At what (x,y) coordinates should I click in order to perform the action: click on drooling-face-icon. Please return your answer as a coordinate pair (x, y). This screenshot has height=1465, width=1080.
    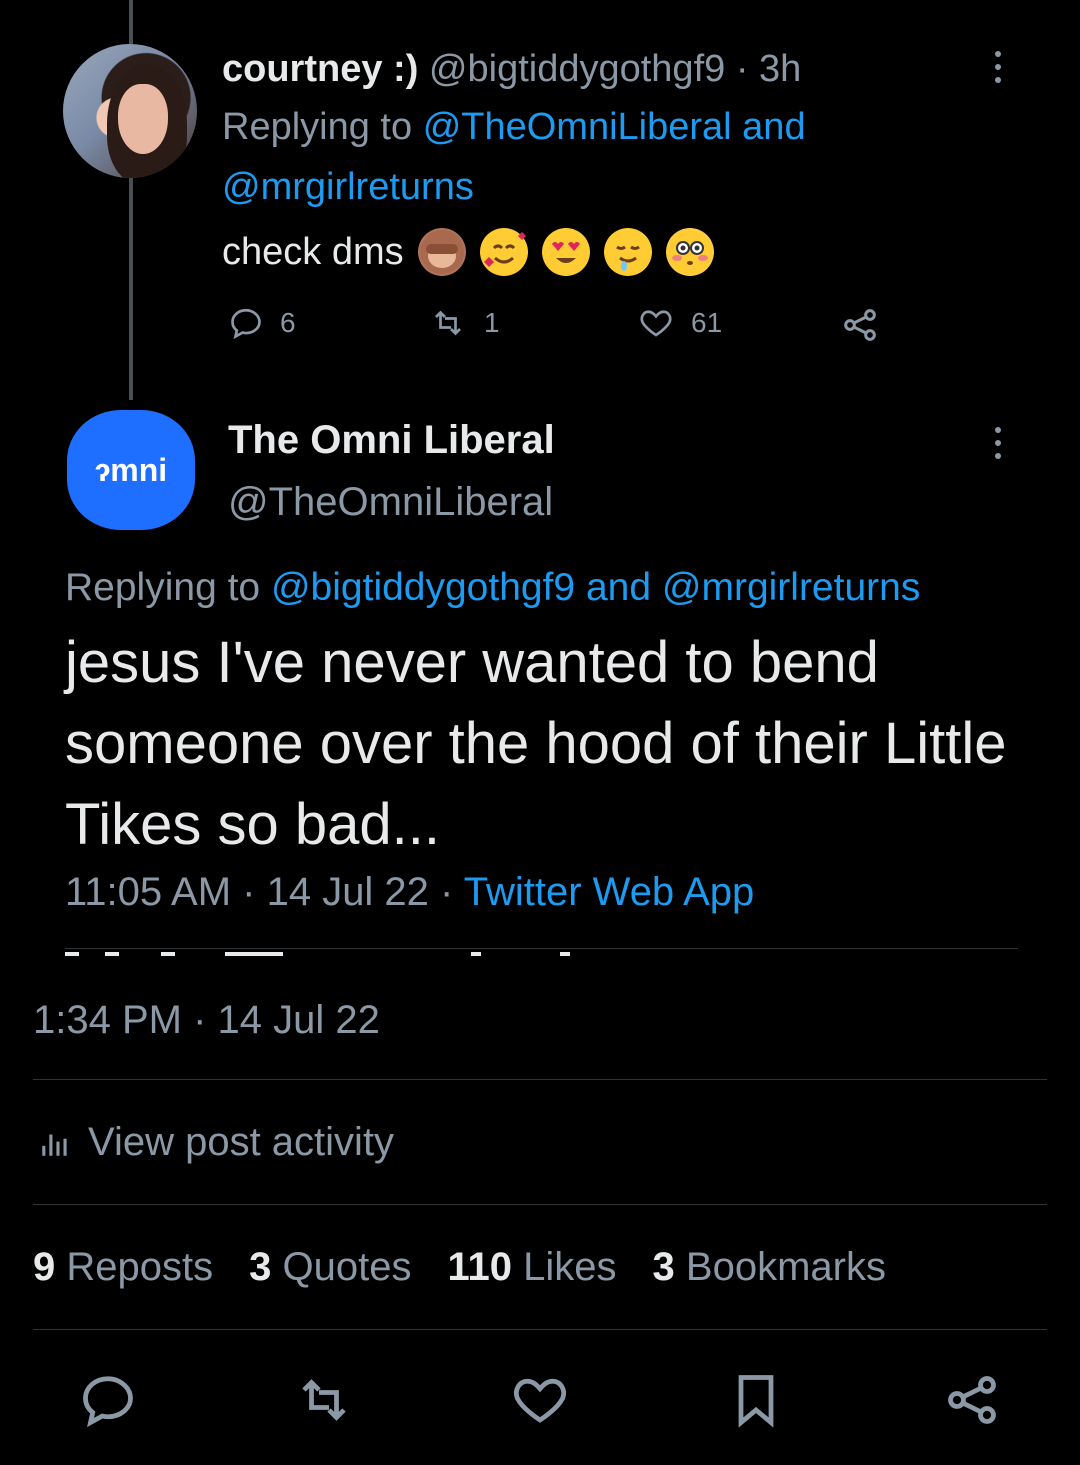
    Looking at the image, I should click on (627, 252).